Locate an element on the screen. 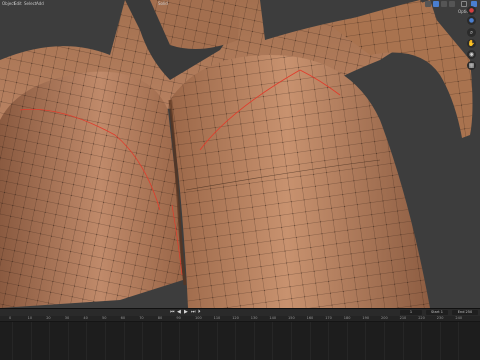 Image resolution: width=480 pixels, height=360 pixels. current-frame-field: 1 is located at coordinates (411, 312).